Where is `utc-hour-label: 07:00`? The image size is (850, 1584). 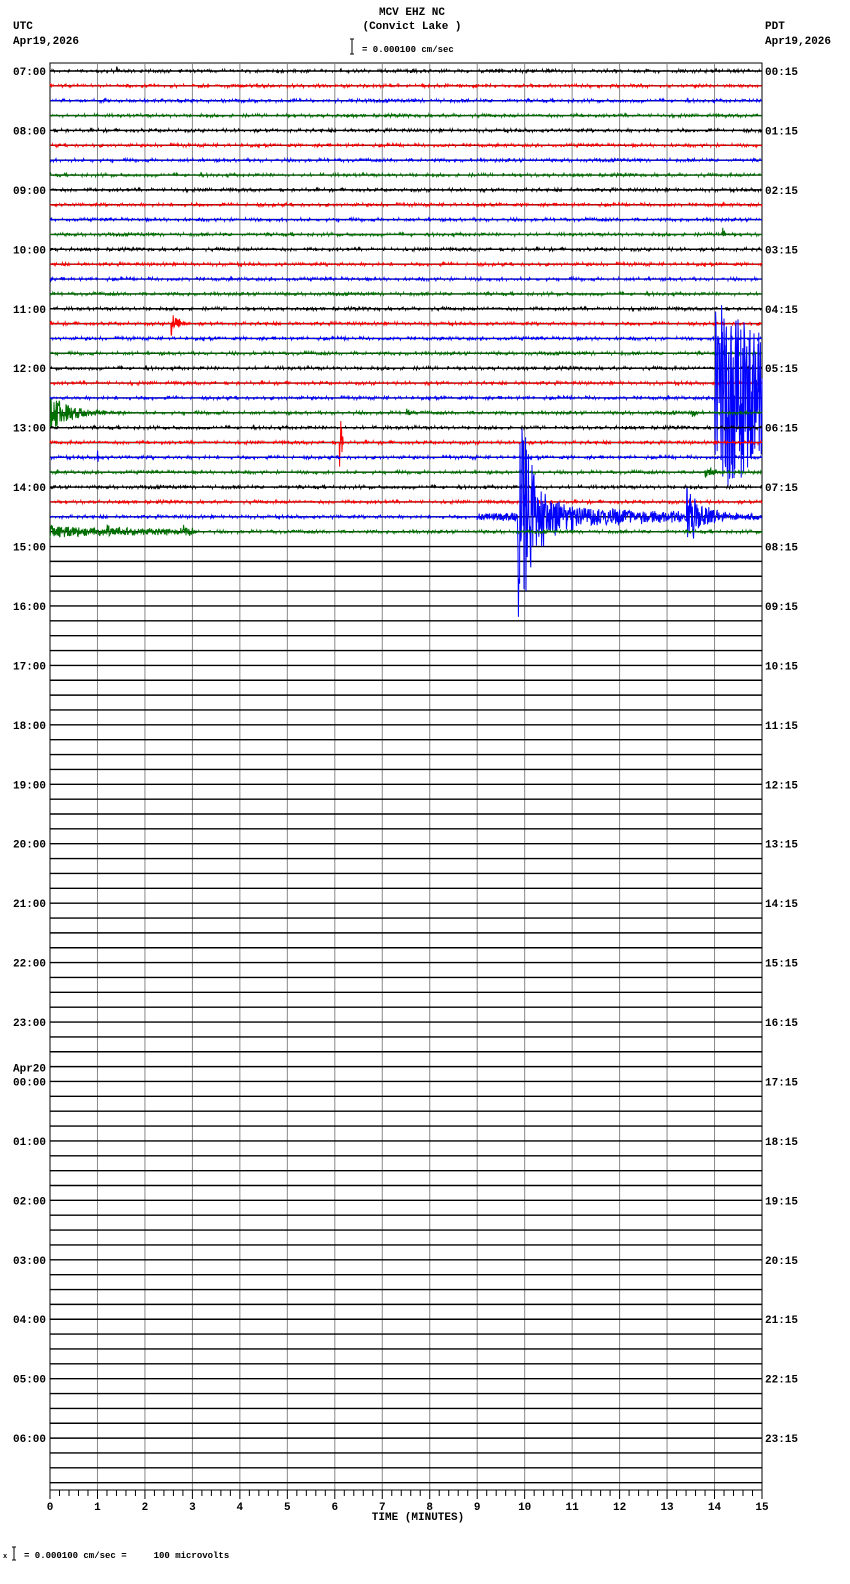
utc-hour-label: 07:00 is located at coordinates (29, 73).